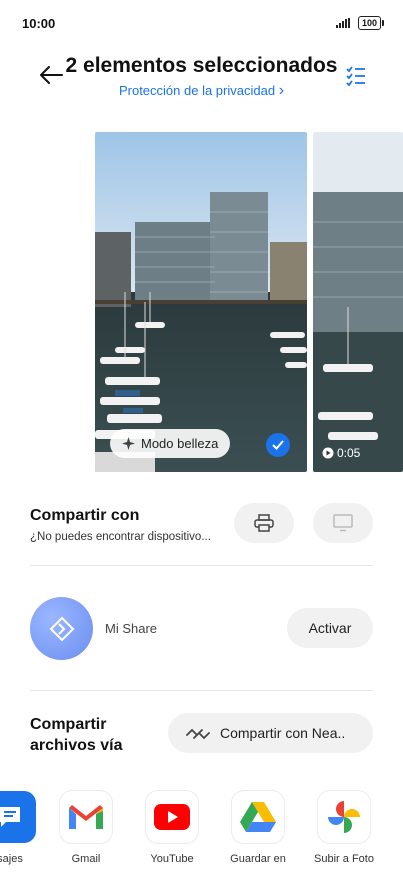  Describe the element at coordinates (278, 445) in the screenshot. I see `selected-check-icon` at that location.